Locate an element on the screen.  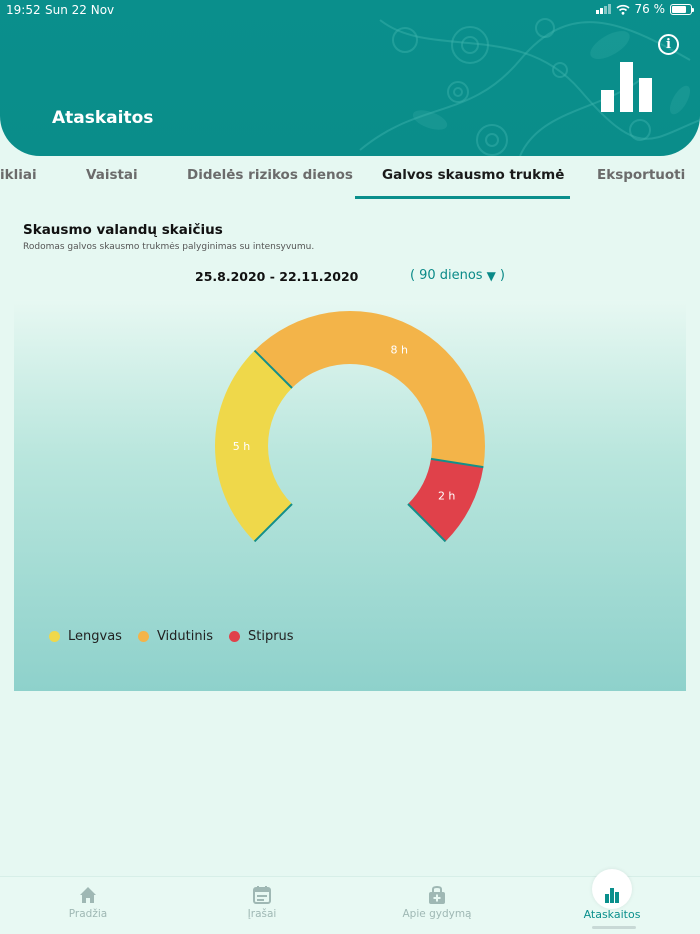
nav-label-about-treatment: Apie gydymą is located at coordinates (437, 914).